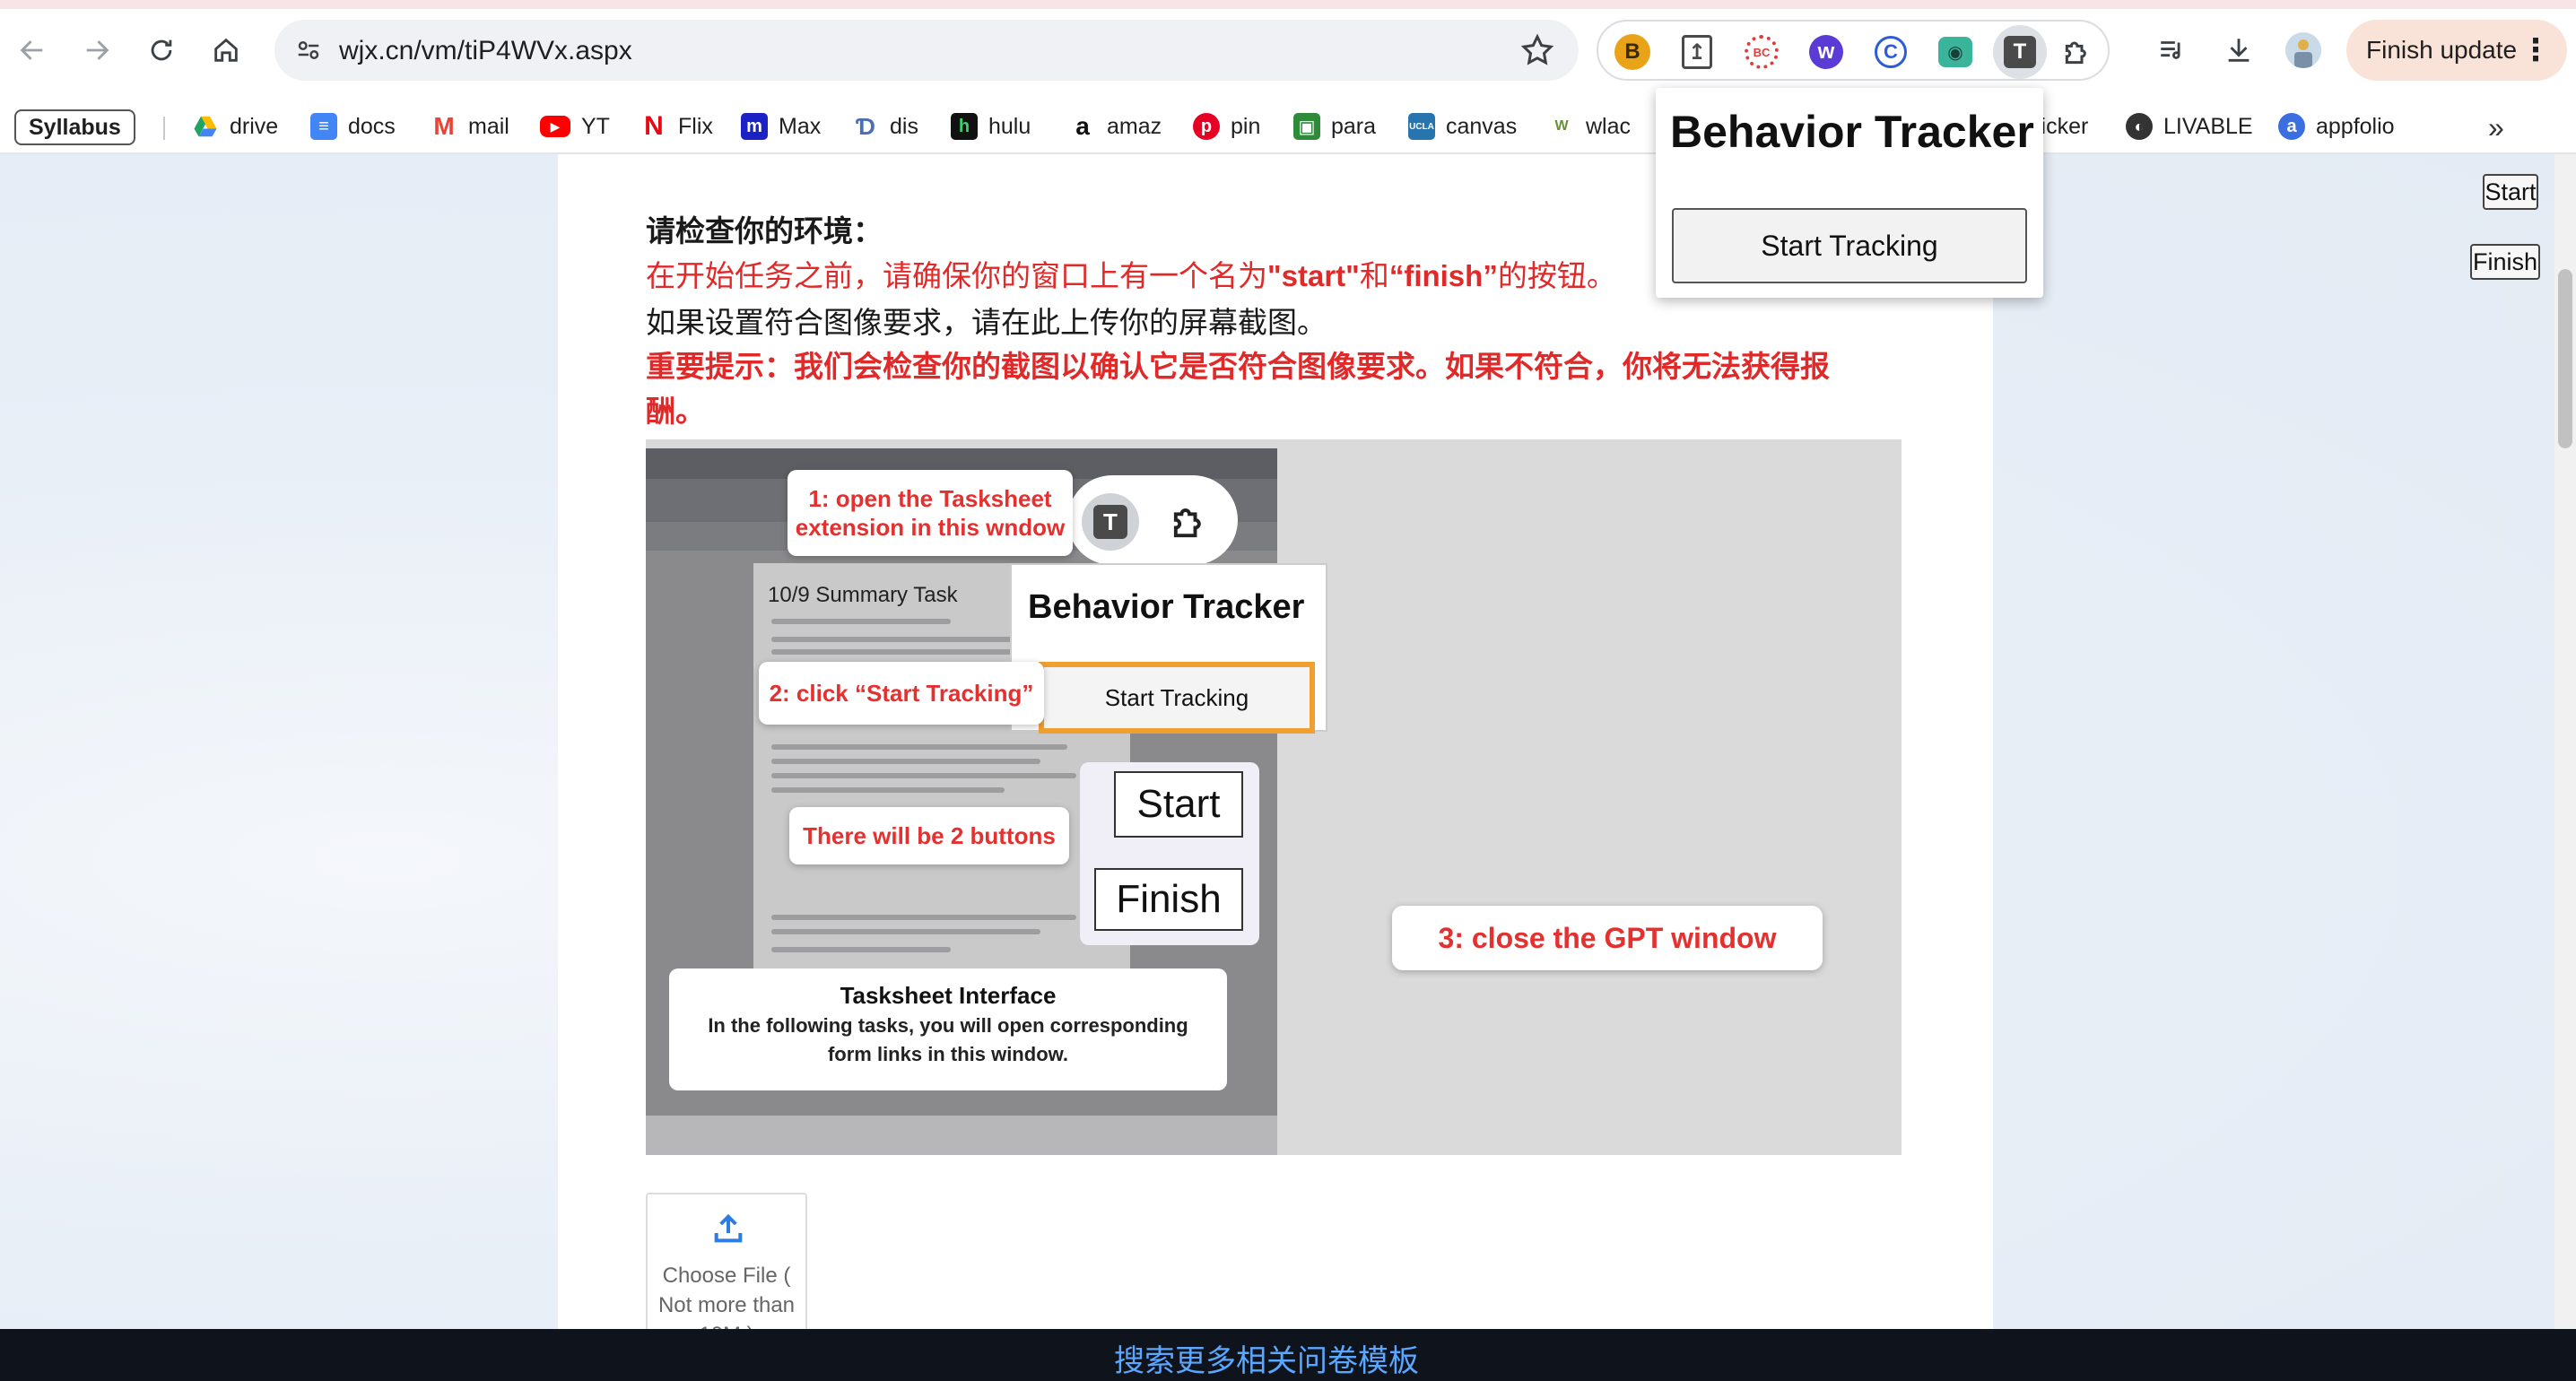 The height and width of the screenshot is (1381, 2576). I want to click on disney-icon: Ɗ, so click(865, 126).